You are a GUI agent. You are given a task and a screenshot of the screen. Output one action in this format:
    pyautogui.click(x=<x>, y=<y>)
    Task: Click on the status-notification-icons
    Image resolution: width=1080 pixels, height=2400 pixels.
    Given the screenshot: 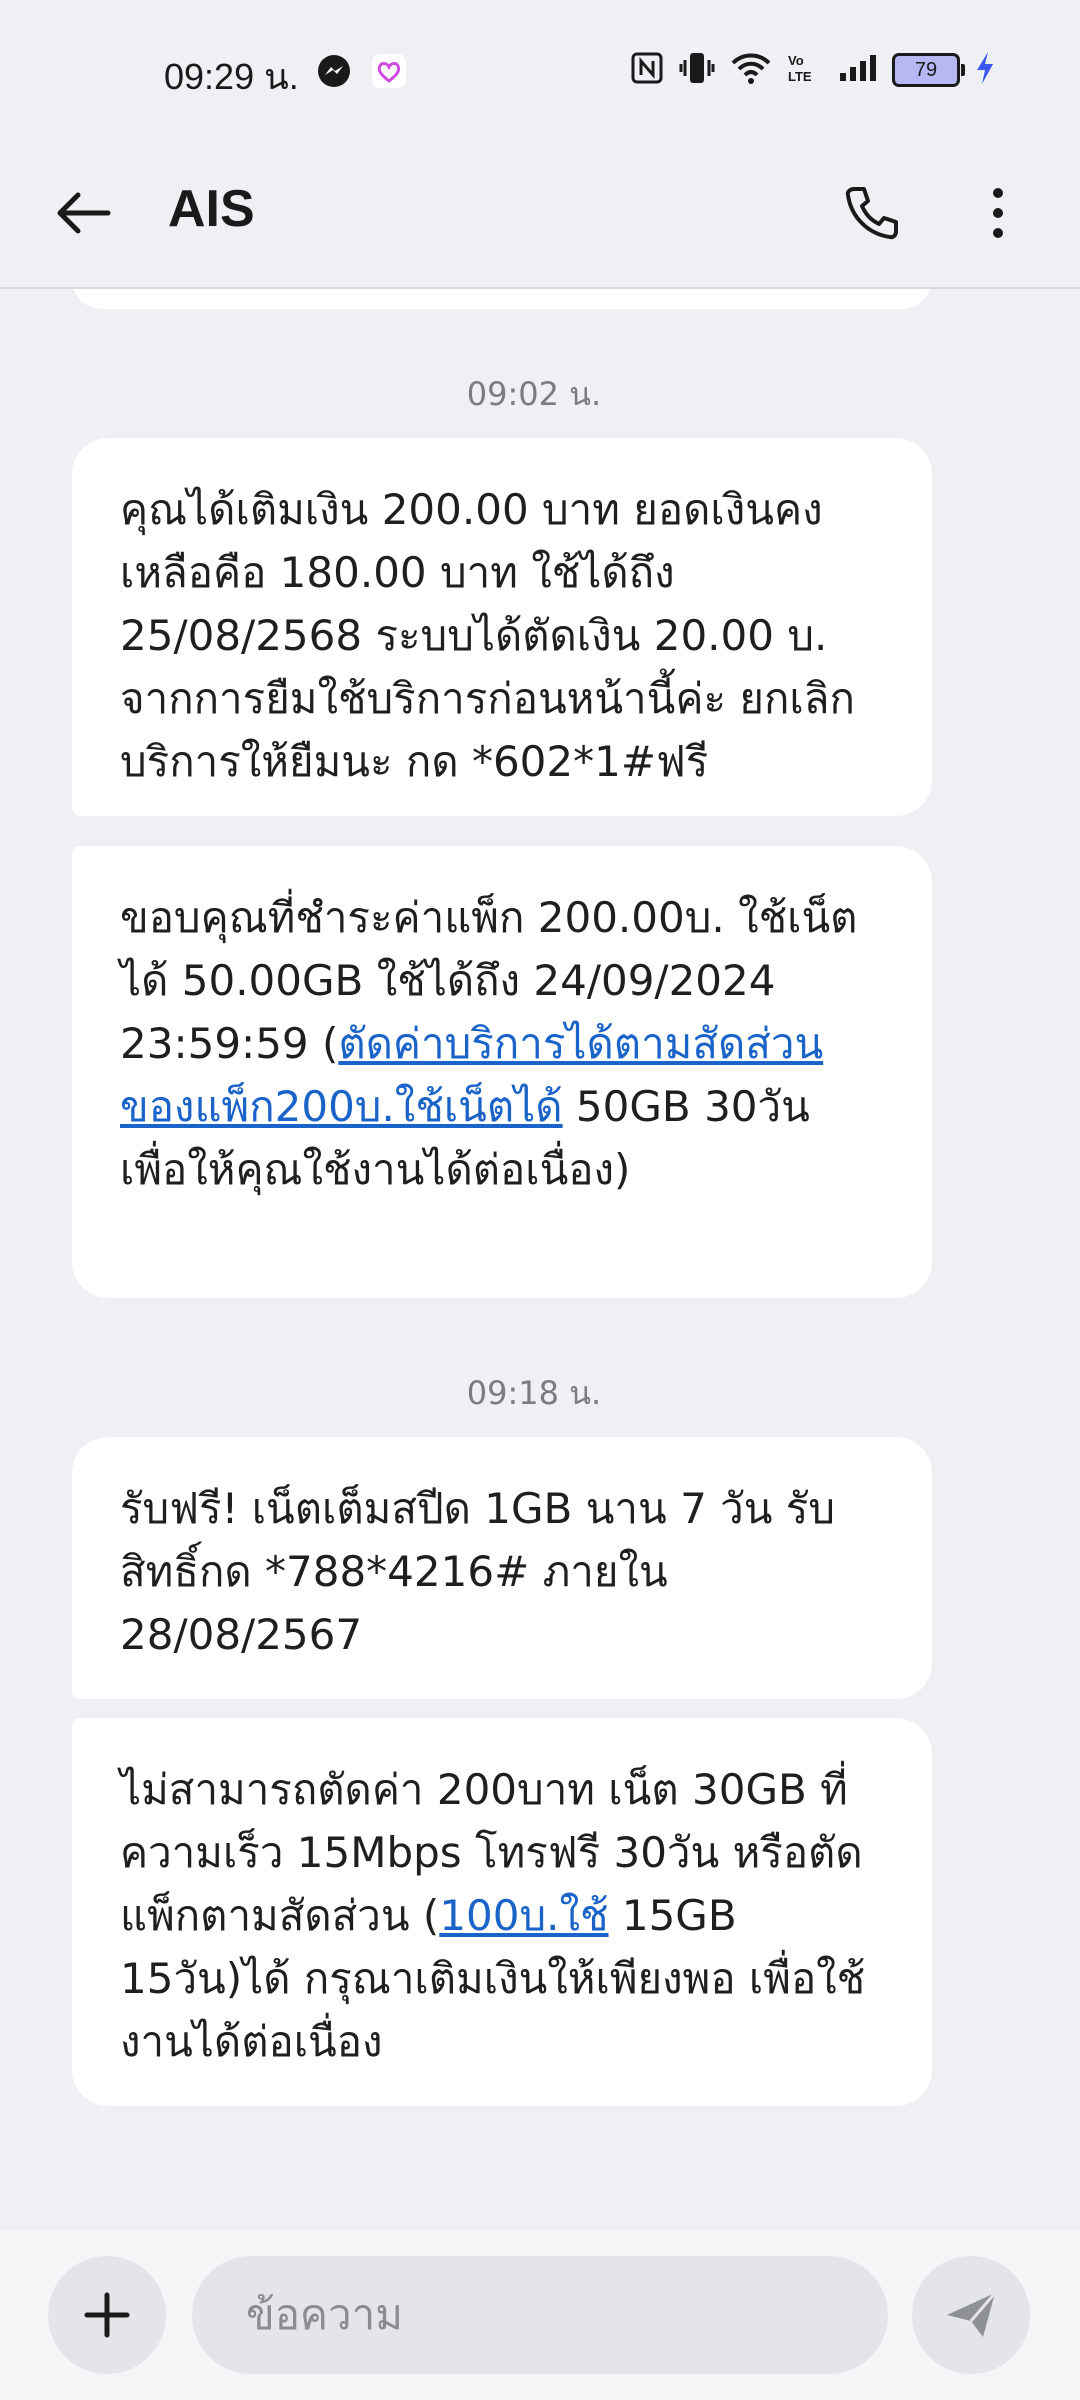 What is the action you would take?
    pyautogui.click(x=362, y=73)
    